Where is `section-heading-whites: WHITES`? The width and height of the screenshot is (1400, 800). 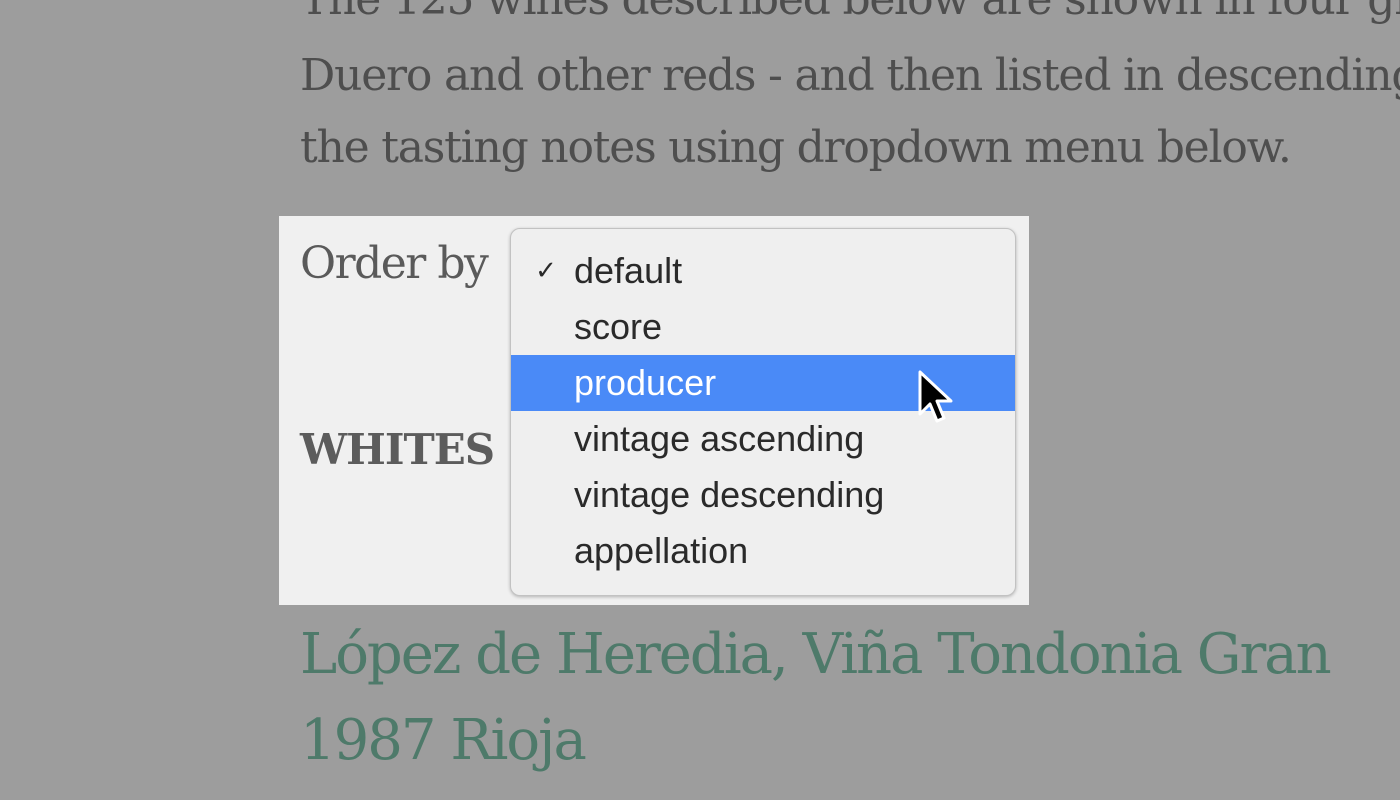 section-heading-whites: WHITES is located at coordinates (397, 449).